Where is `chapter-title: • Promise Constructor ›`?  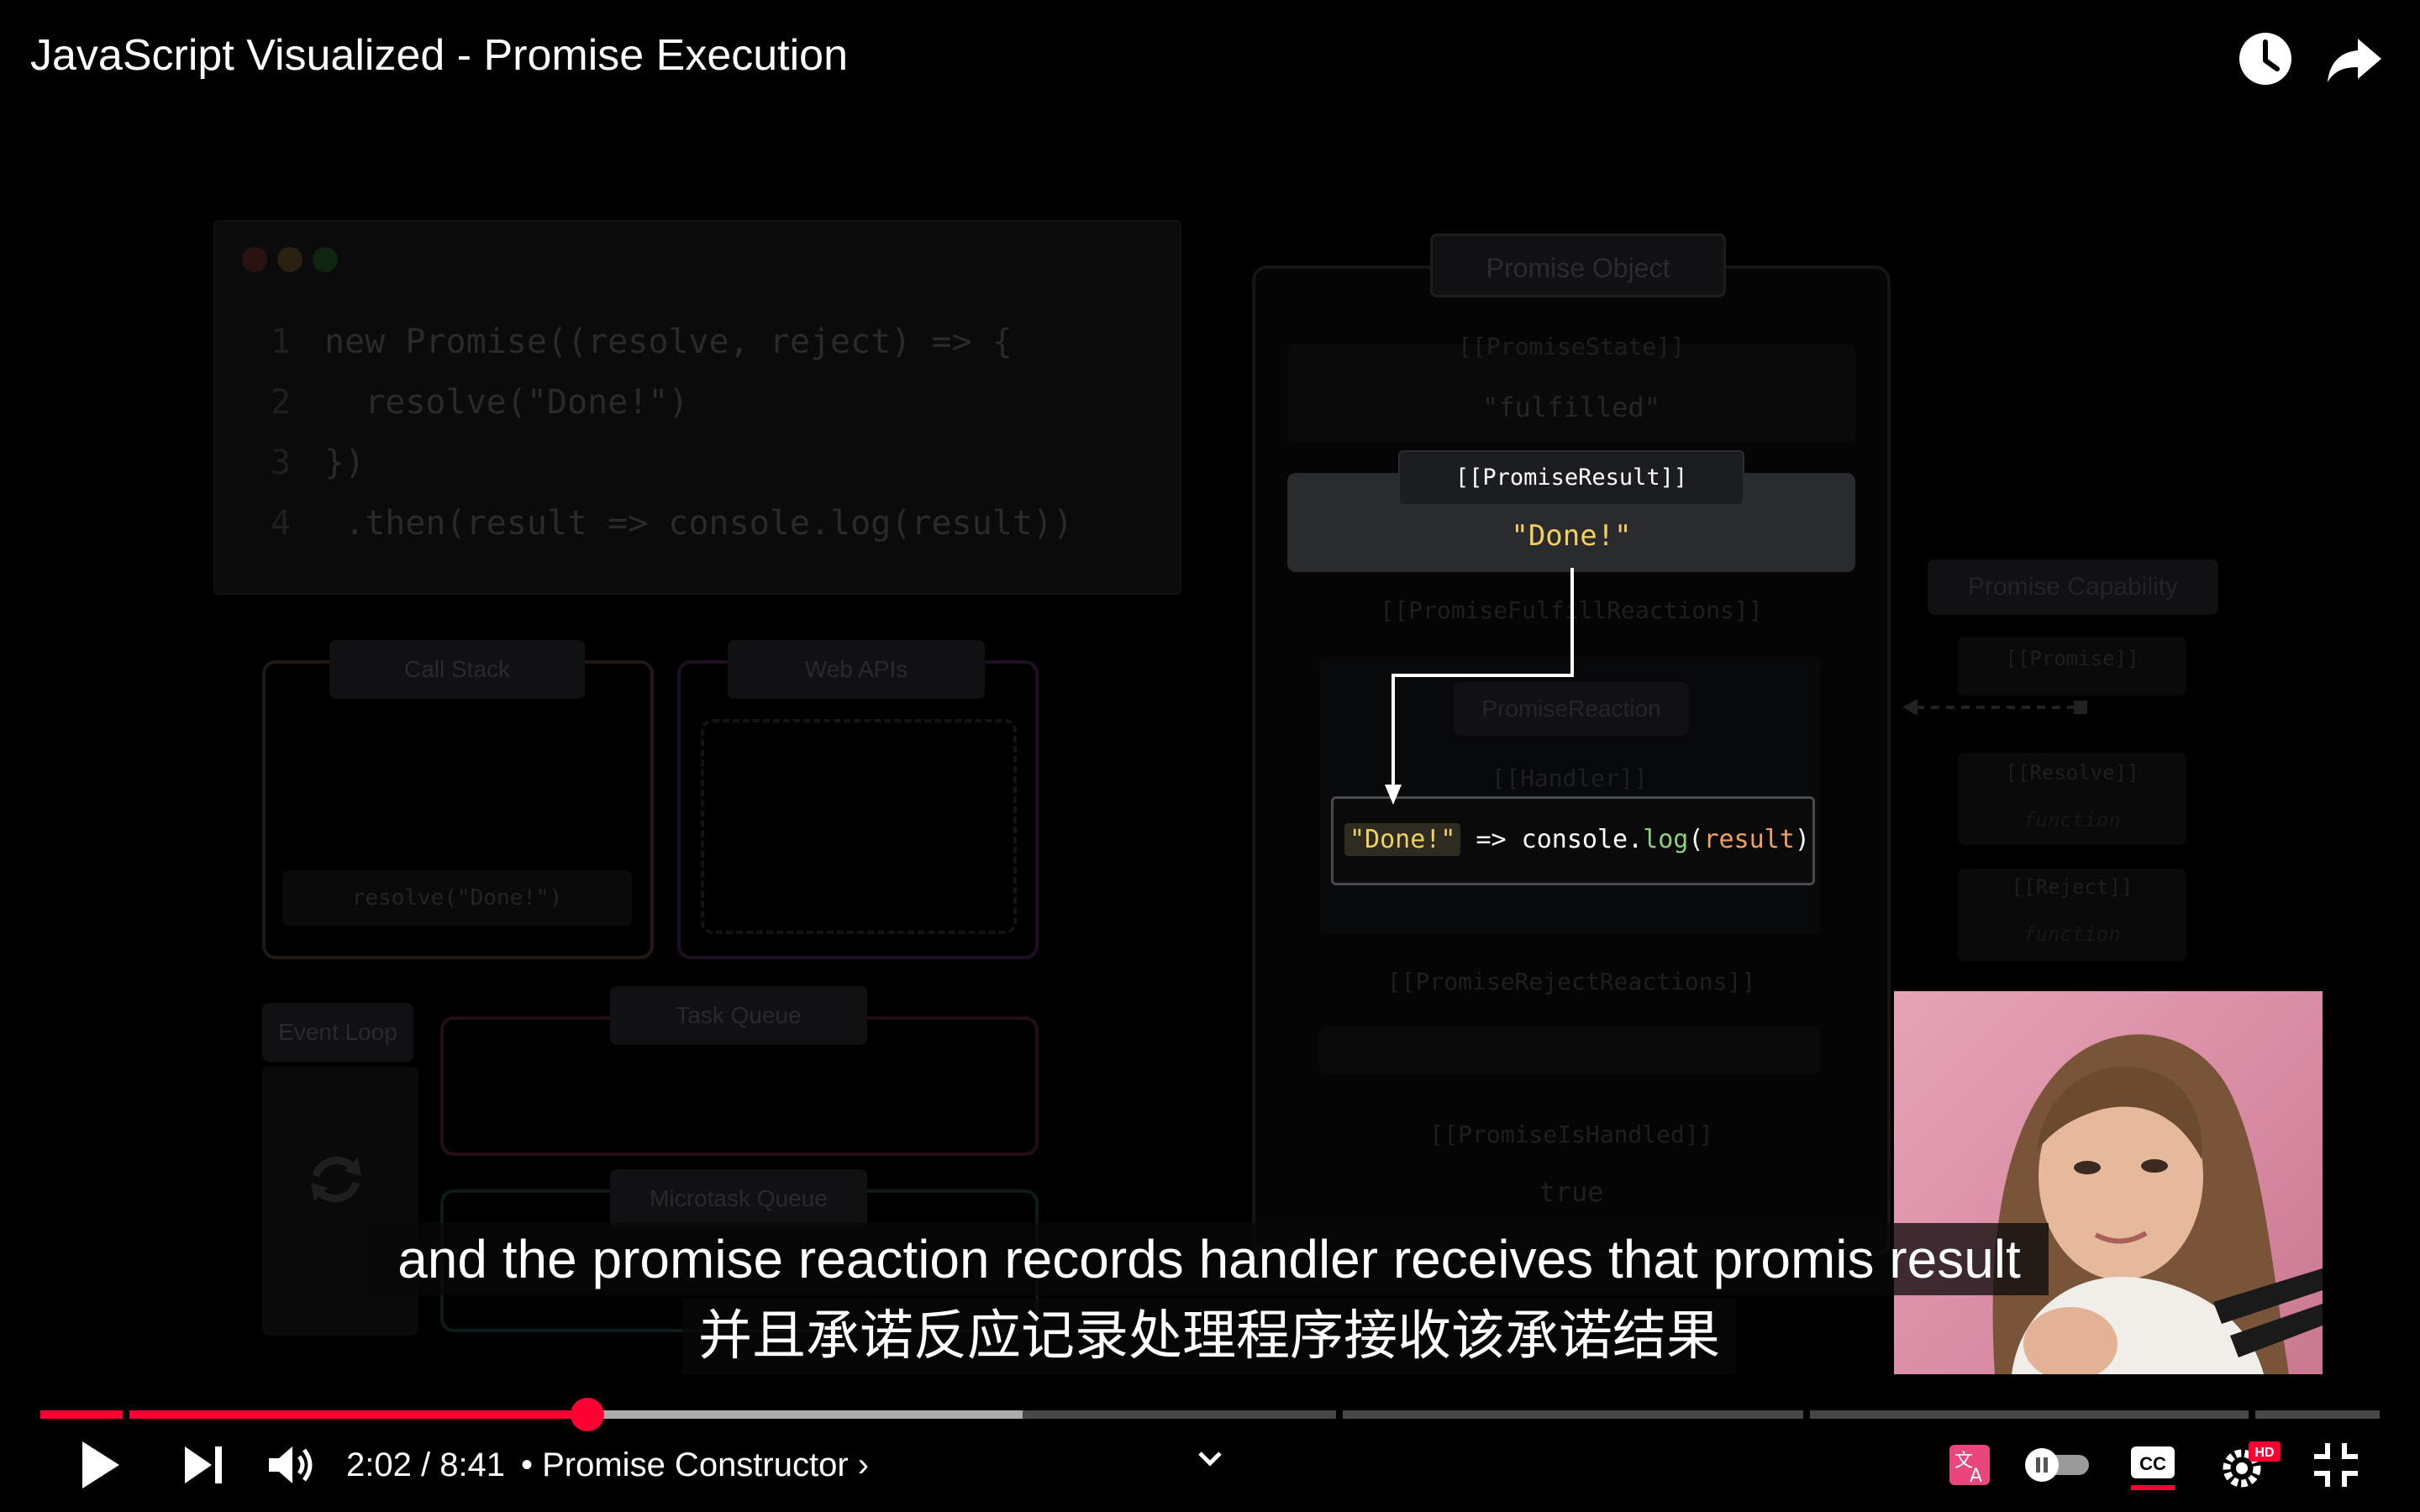 chapter-title: • Promise Constructor › is located at coordinates (695, 1465).